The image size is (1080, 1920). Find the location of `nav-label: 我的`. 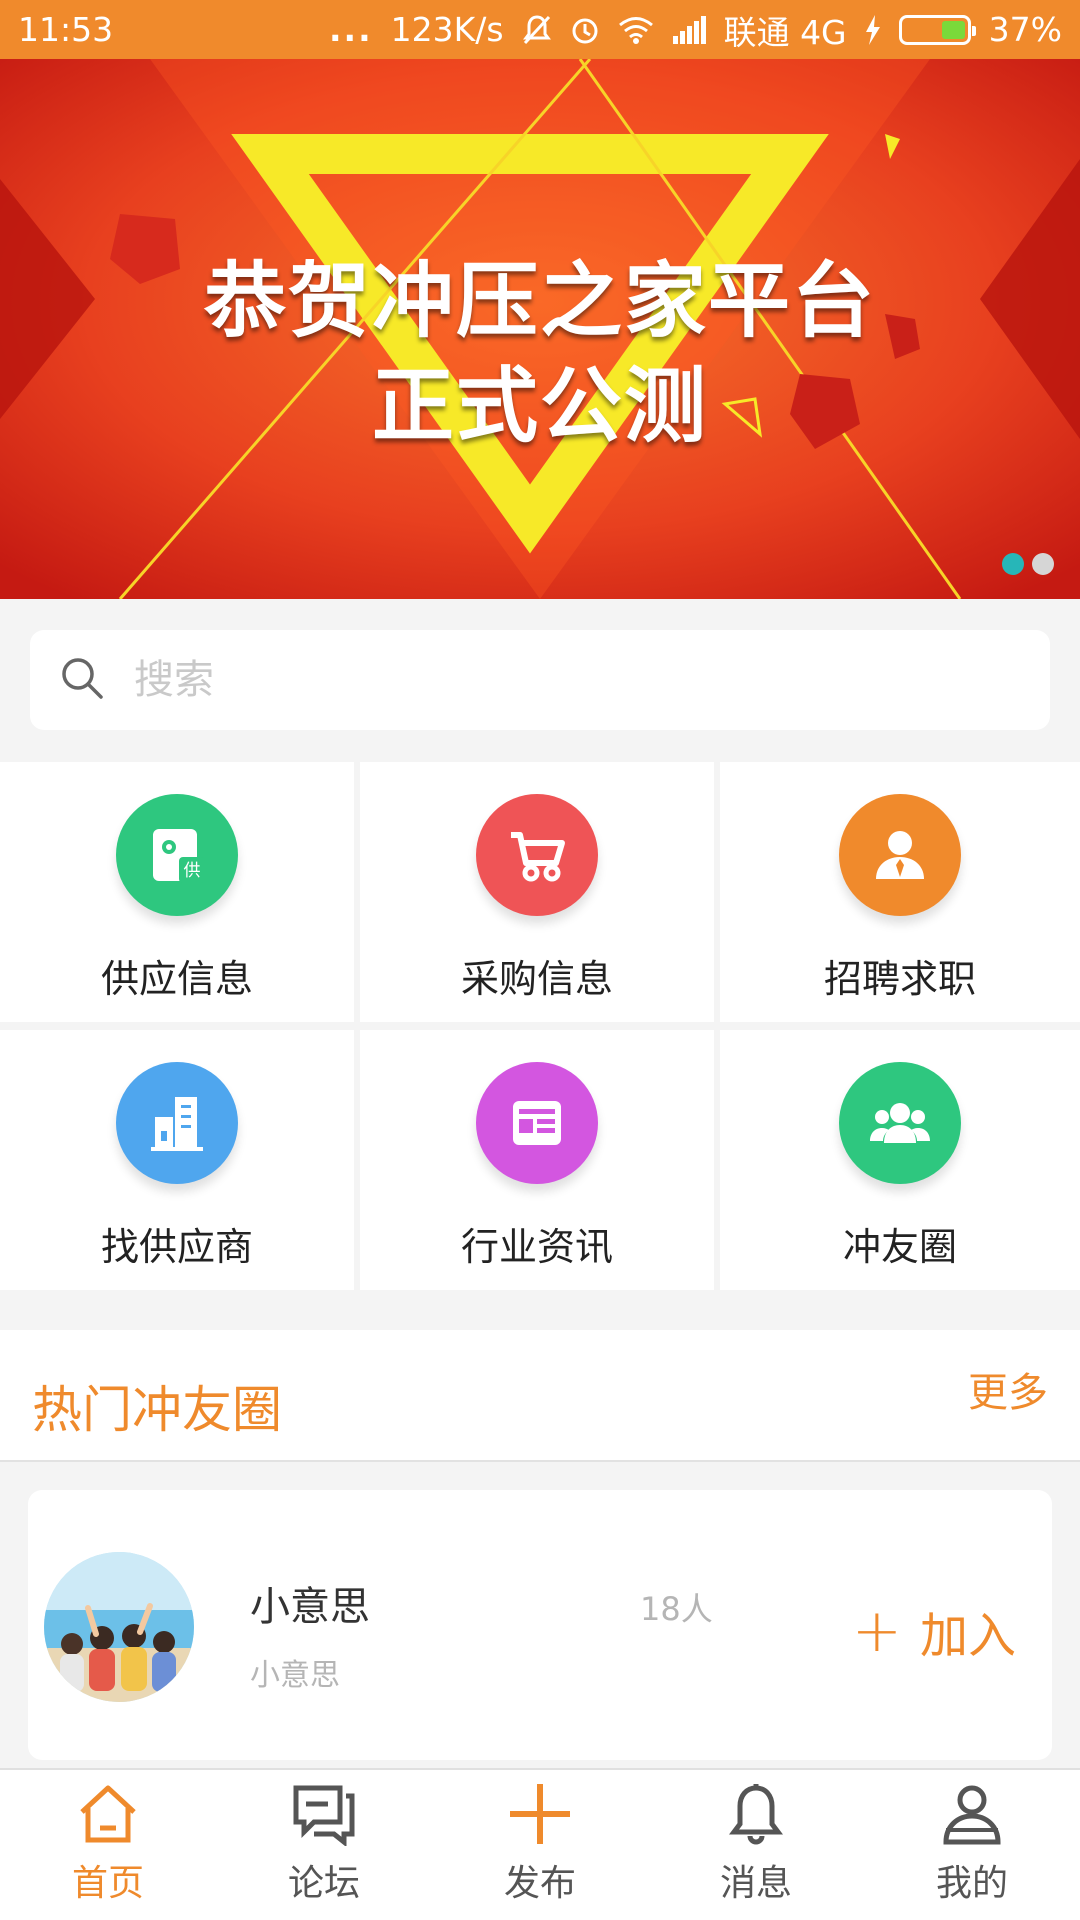

nav-label: 我的 is located at coordinates (971, 1883).